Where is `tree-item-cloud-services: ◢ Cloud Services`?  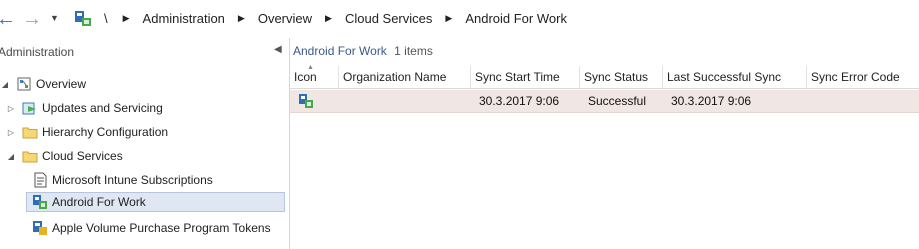 tree-item-cloud-services: ◢ Cloud Services is located at coordinates (64, 156).